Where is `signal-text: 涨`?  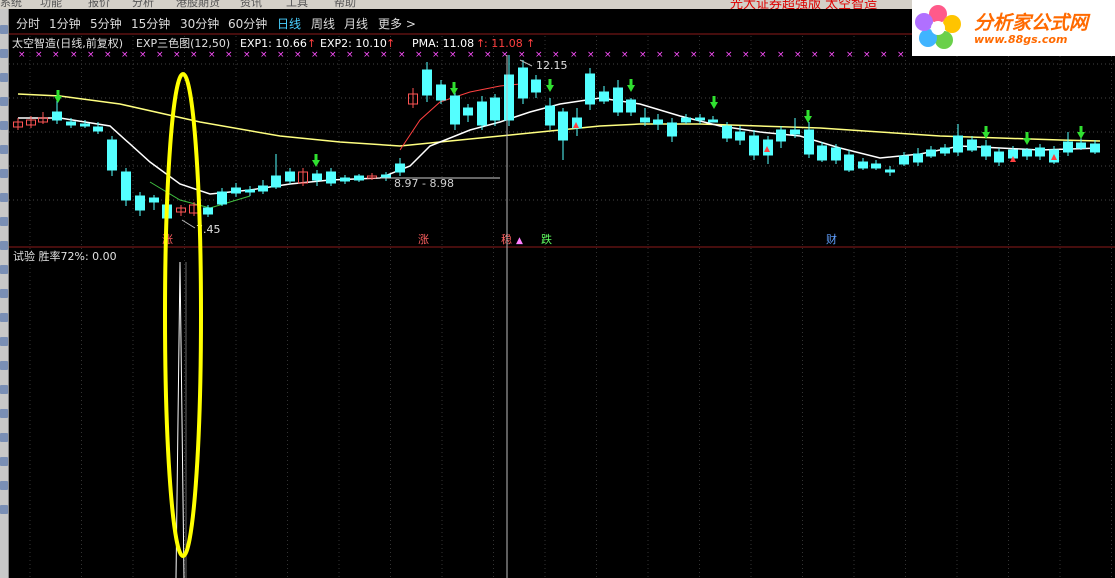
signal-text: 涨 is located at coordinates (423, 239).